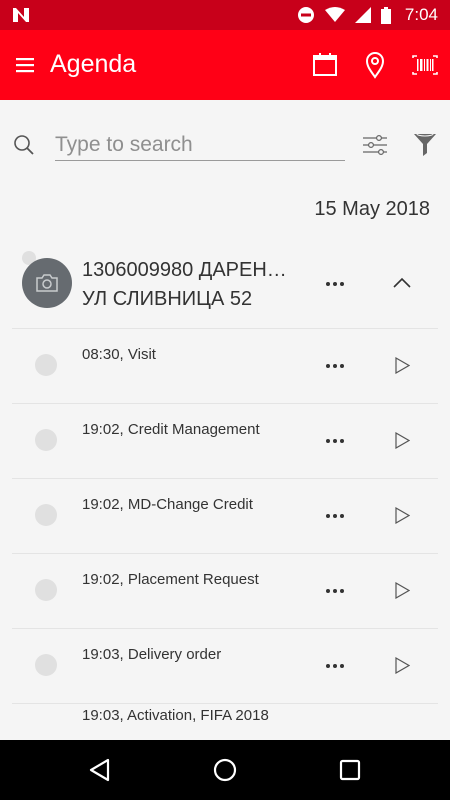 The width and height of the screenshot is (450, 800). Describe the element at coordinates (119, 354) in the screenshot. I see `agenda-item-label: 08:30, Visit` at that location.